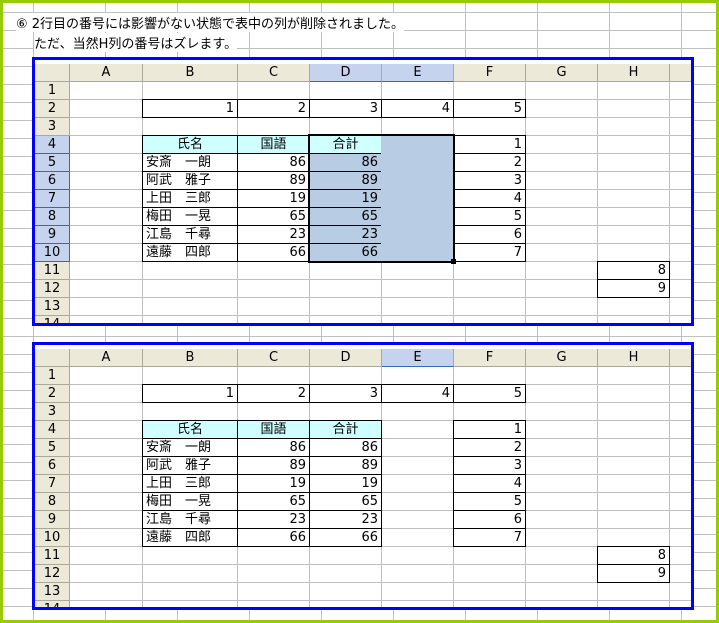 The height and width of the screenshot is (623, 719). Describe the element at coordinates (633, 555) in the screenshot. I see `cell-H11: 8` at that location.